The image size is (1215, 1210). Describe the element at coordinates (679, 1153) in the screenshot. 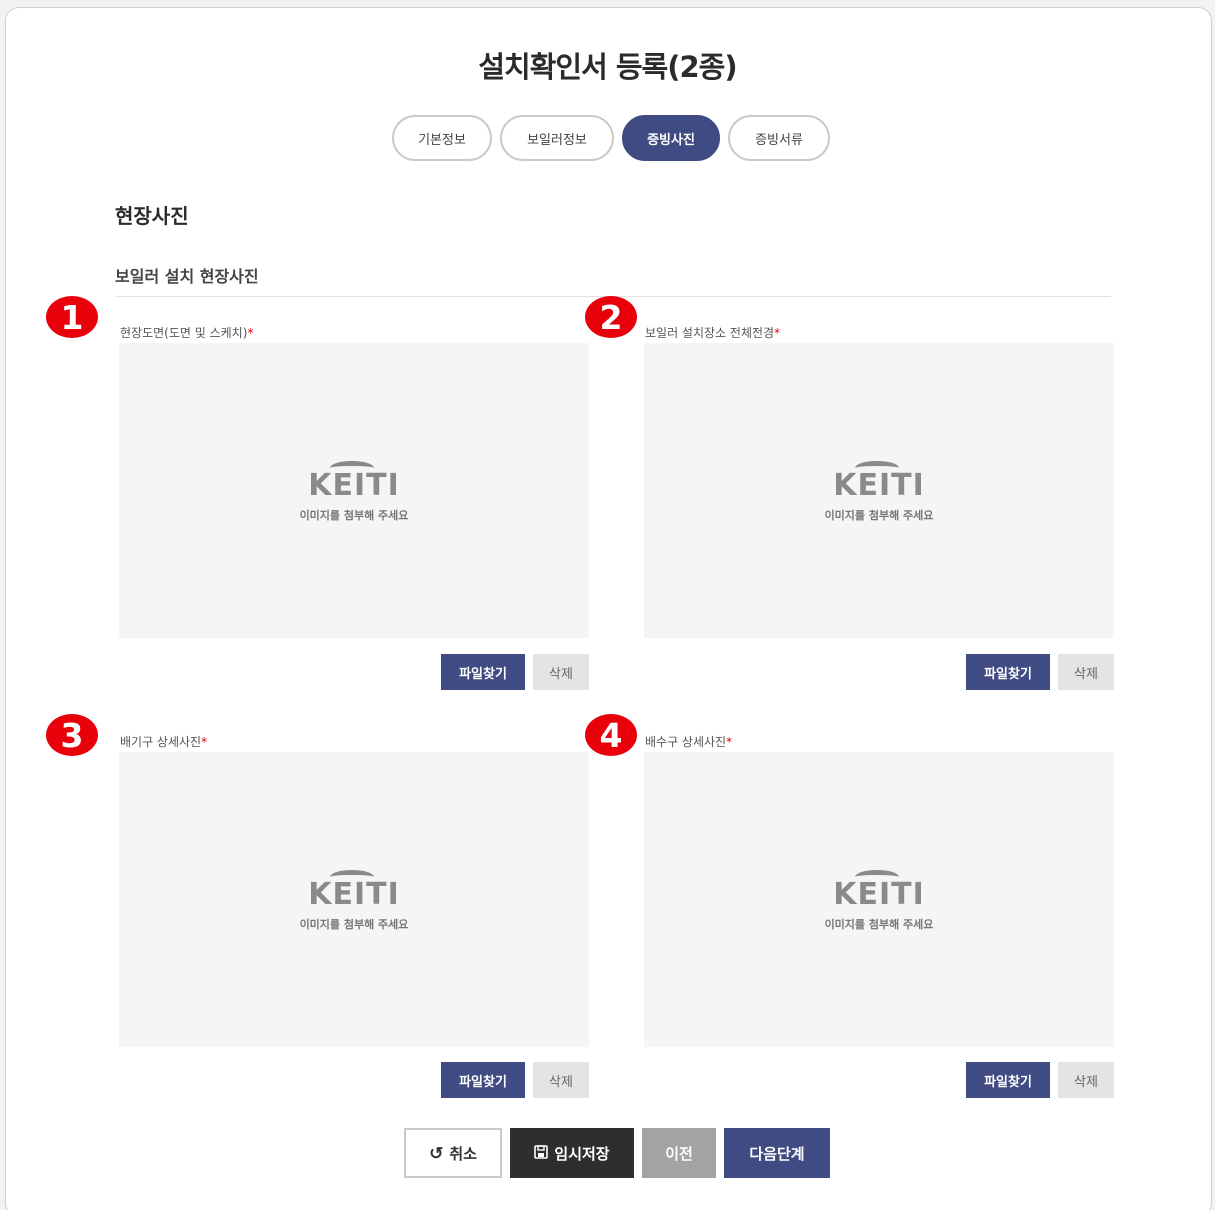

I see `previous-button: 이전` at that location.